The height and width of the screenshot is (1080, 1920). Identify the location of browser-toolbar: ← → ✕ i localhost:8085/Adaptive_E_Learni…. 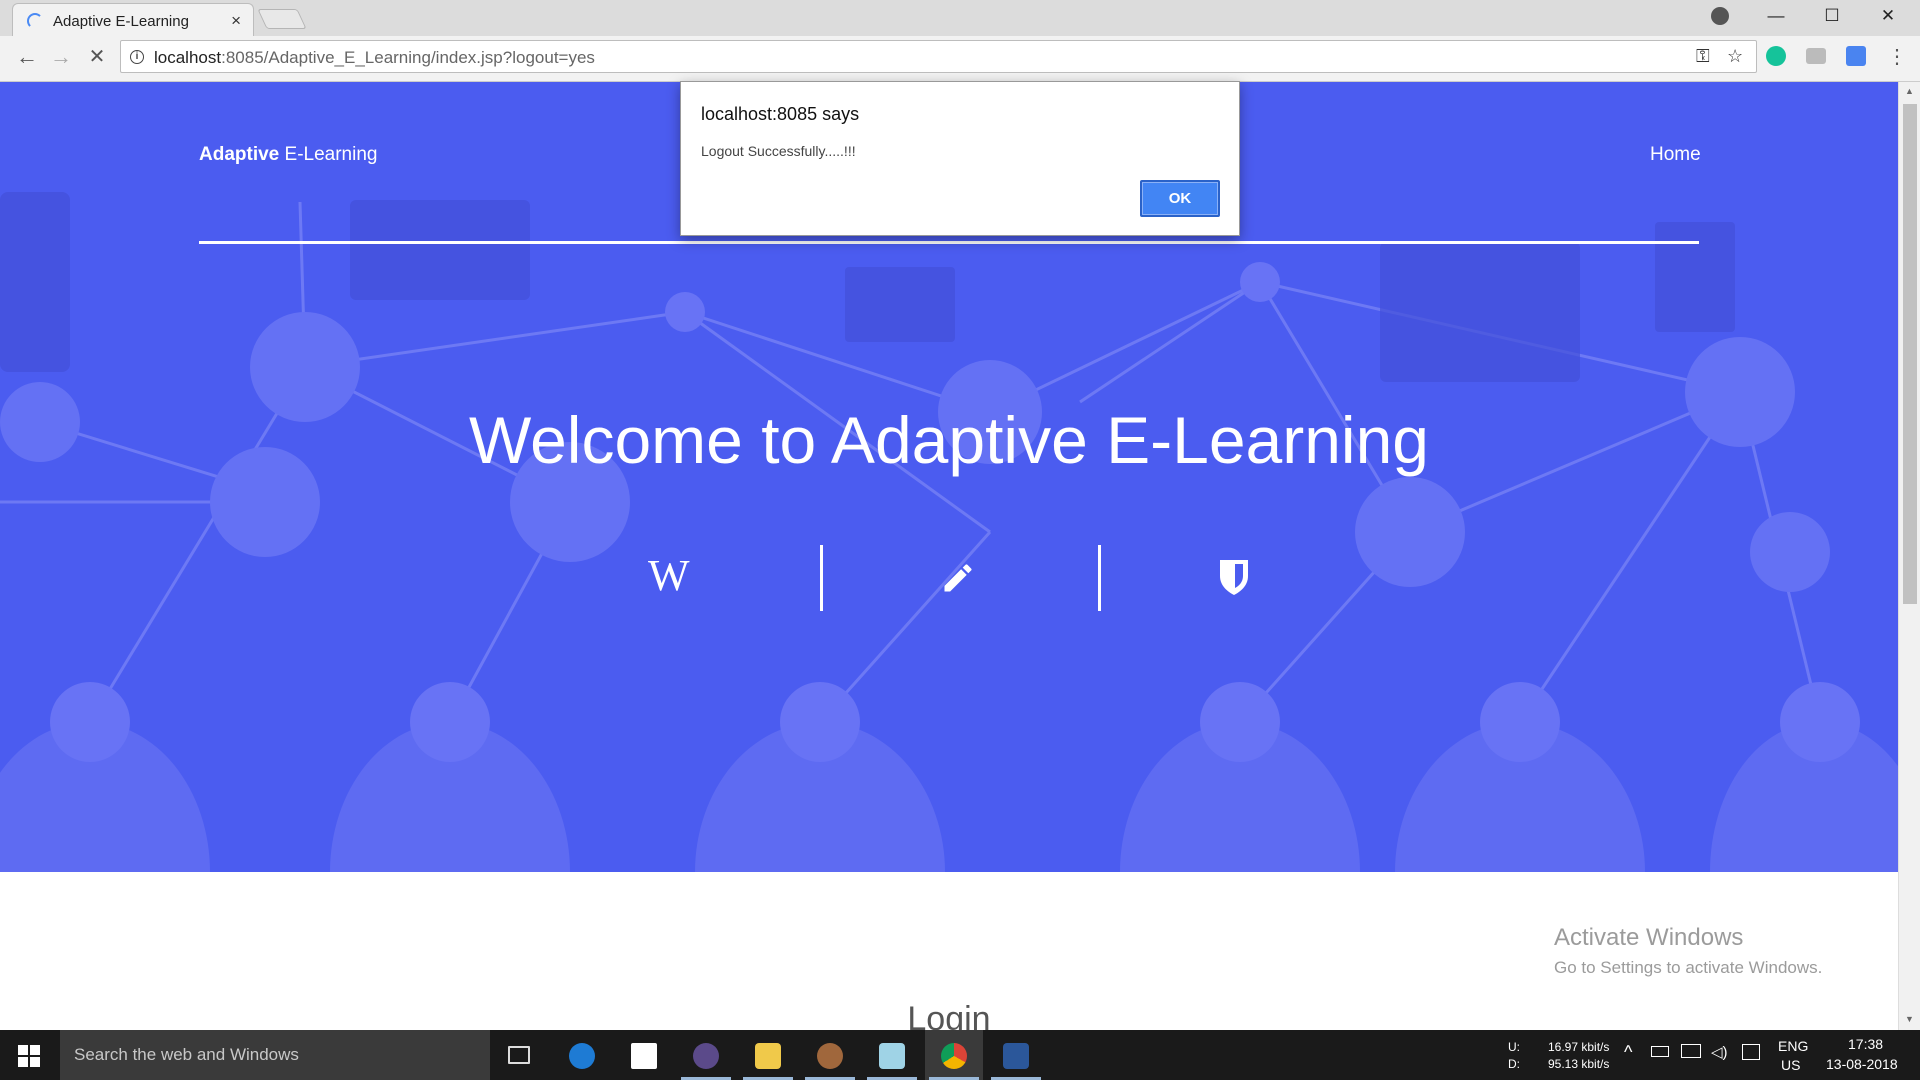
(960, 59).